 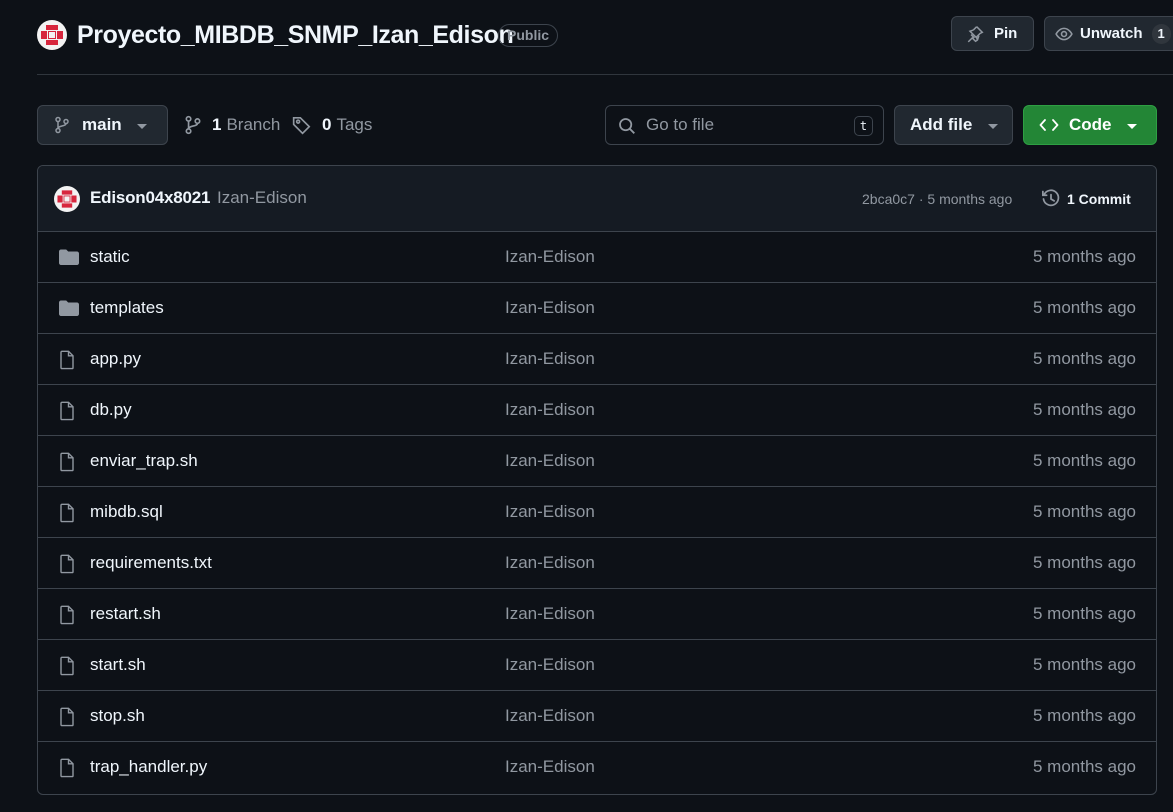 I want to click on table-row: enviar_trap.sh Izan-Edison 5 months ago, so click(x=597, y=461).